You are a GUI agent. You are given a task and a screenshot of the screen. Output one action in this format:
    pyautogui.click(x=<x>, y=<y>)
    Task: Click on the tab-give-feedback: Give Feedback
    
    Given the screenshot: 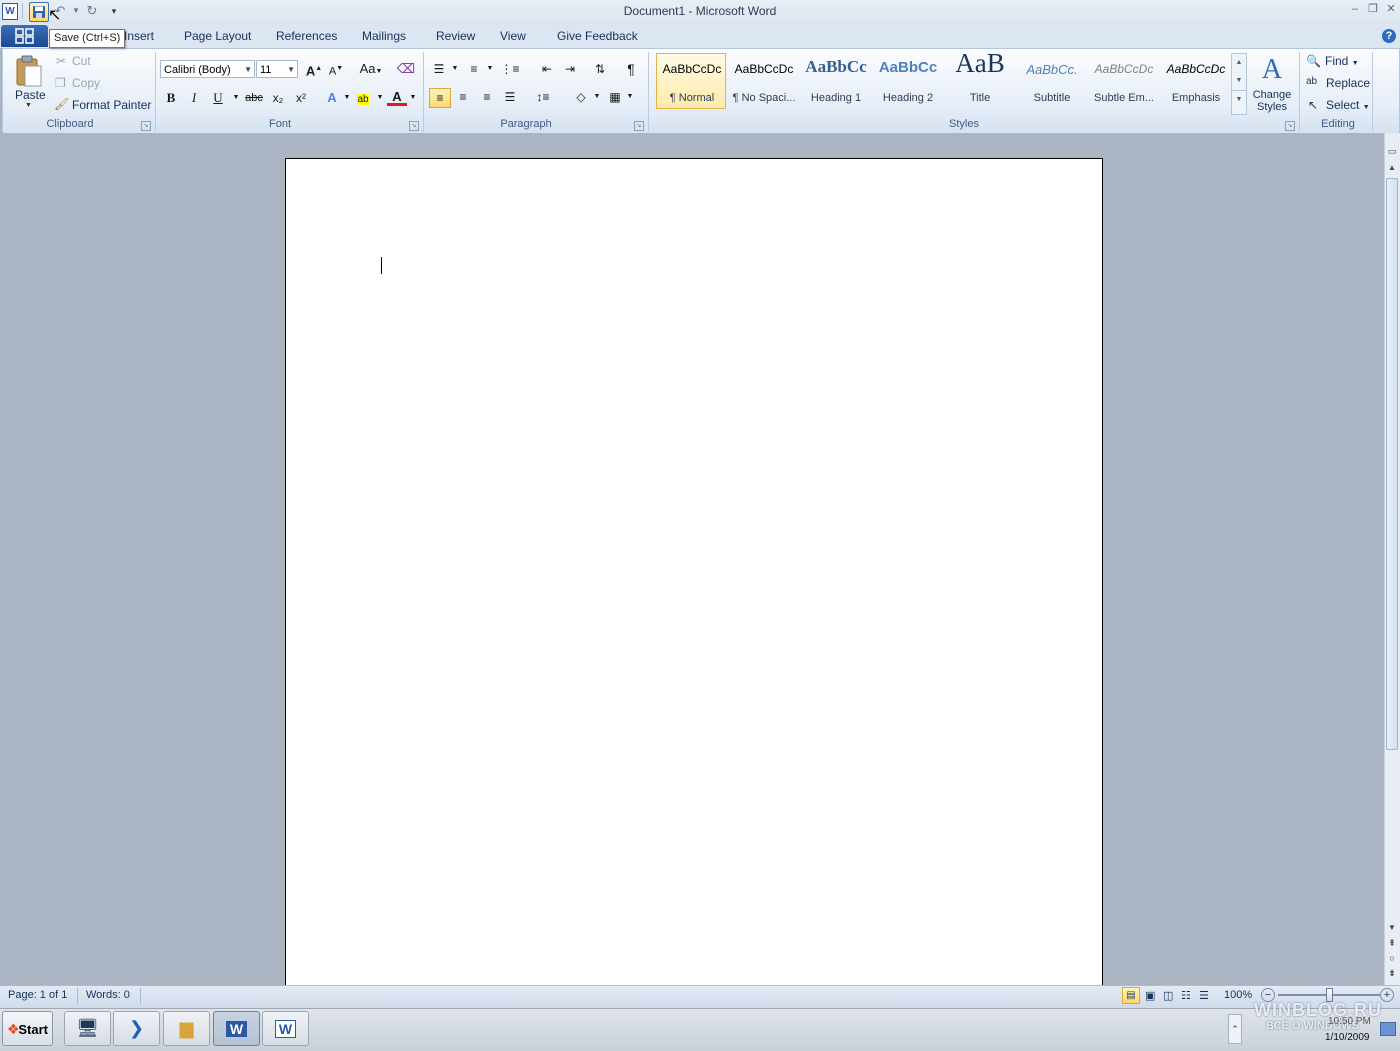 What is the action you would take?
    pyautogui.click(x=597, y=36)
    